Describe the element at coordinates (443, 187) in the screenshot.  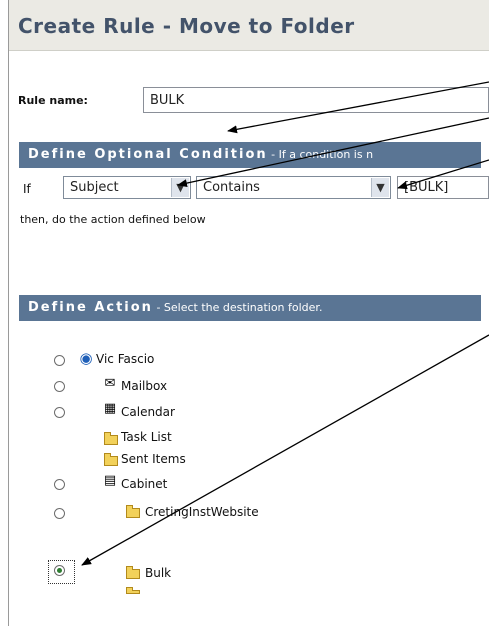
I see `condition-value-input` at that location.